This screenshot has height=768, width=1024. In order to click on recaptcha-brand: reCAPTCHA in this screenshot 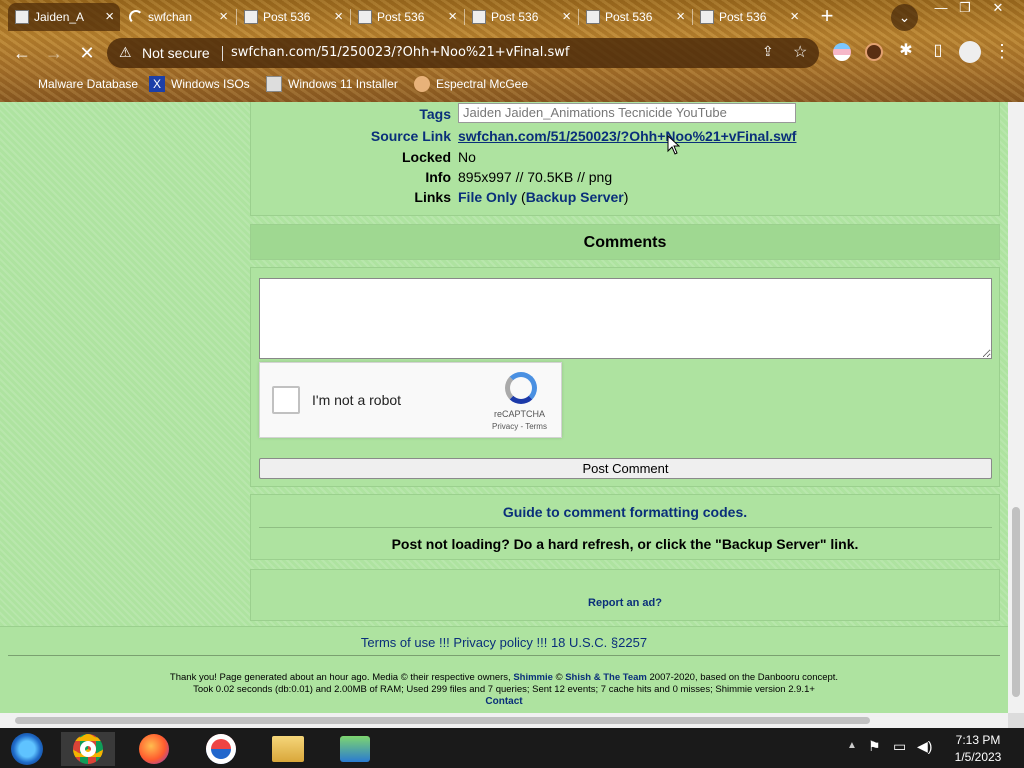, I will do `click(520, 414)`.